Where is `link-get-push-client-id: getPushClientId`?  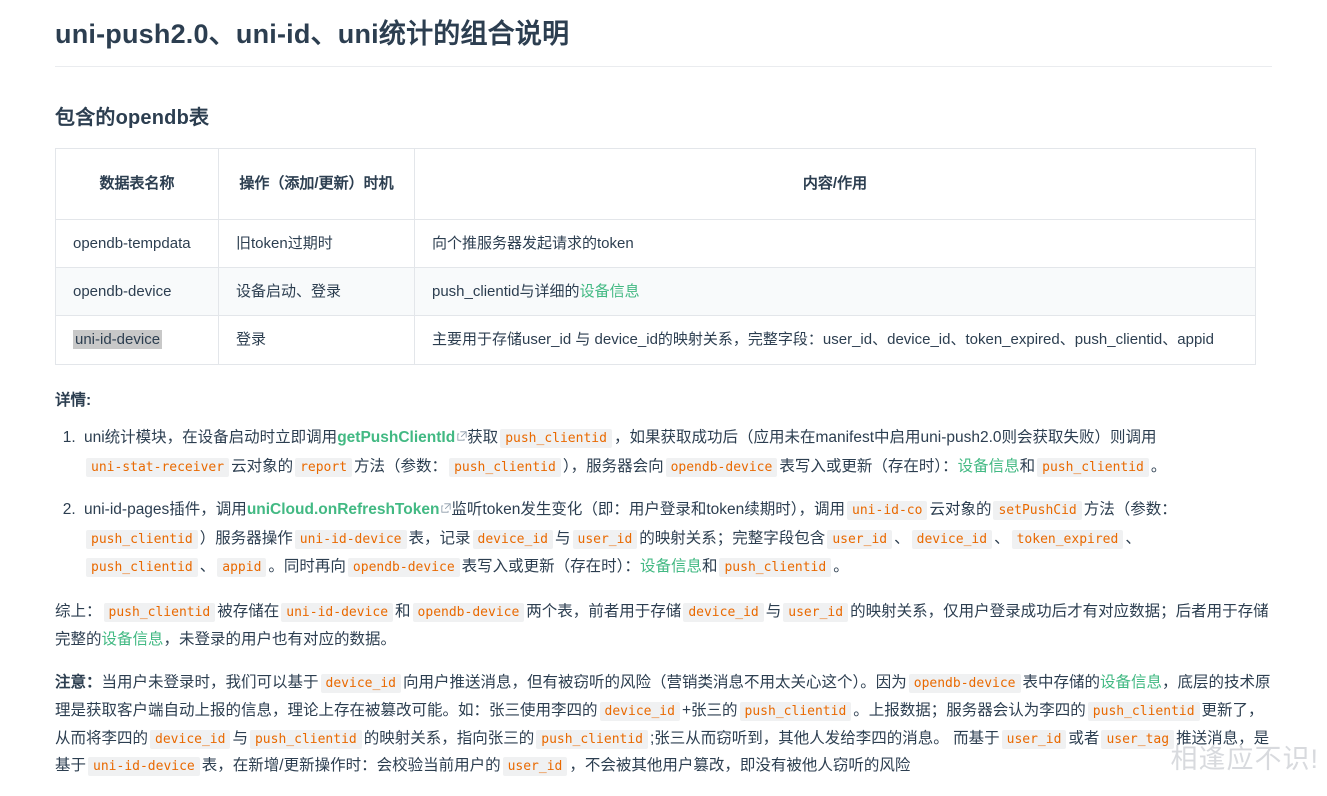 link-get-push-client-id: getPushClientId is located at coordinates (396, 437).